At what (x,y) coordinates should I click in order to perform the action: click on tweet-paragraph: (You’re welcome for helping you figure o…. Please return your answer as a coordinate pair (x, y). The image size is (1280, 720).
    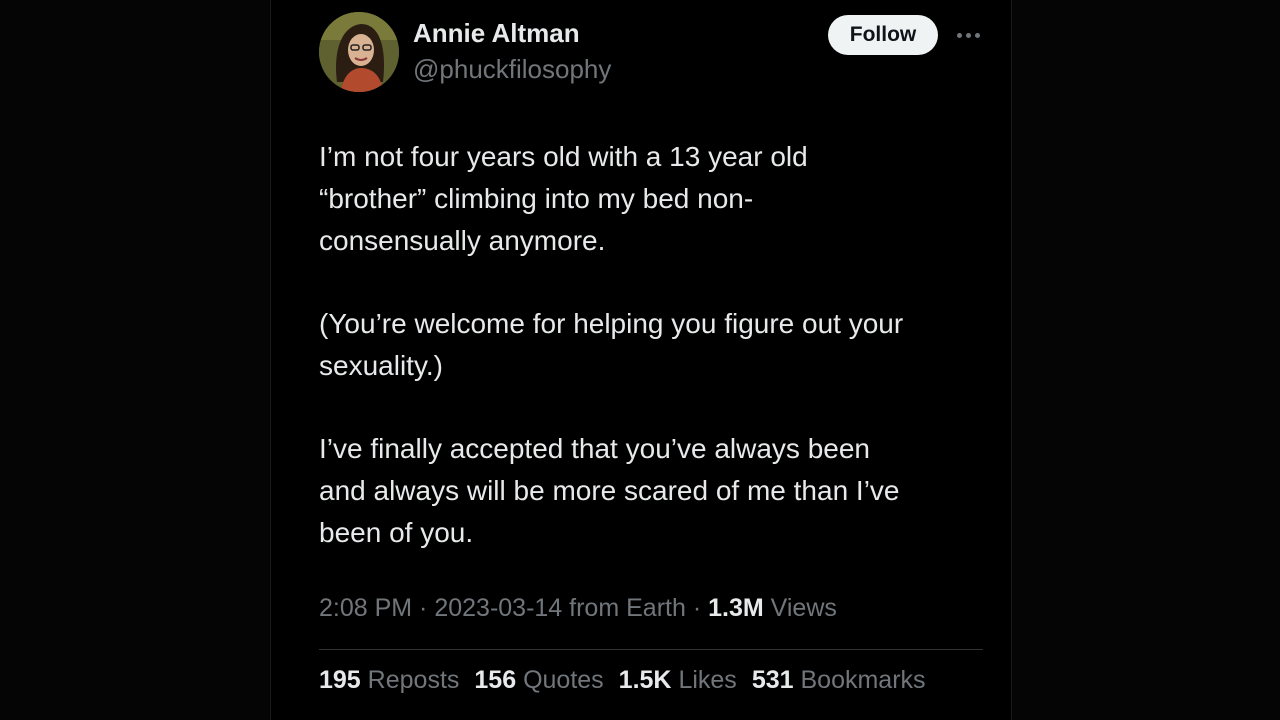
    Looking at the image, I should click on (611, 344).